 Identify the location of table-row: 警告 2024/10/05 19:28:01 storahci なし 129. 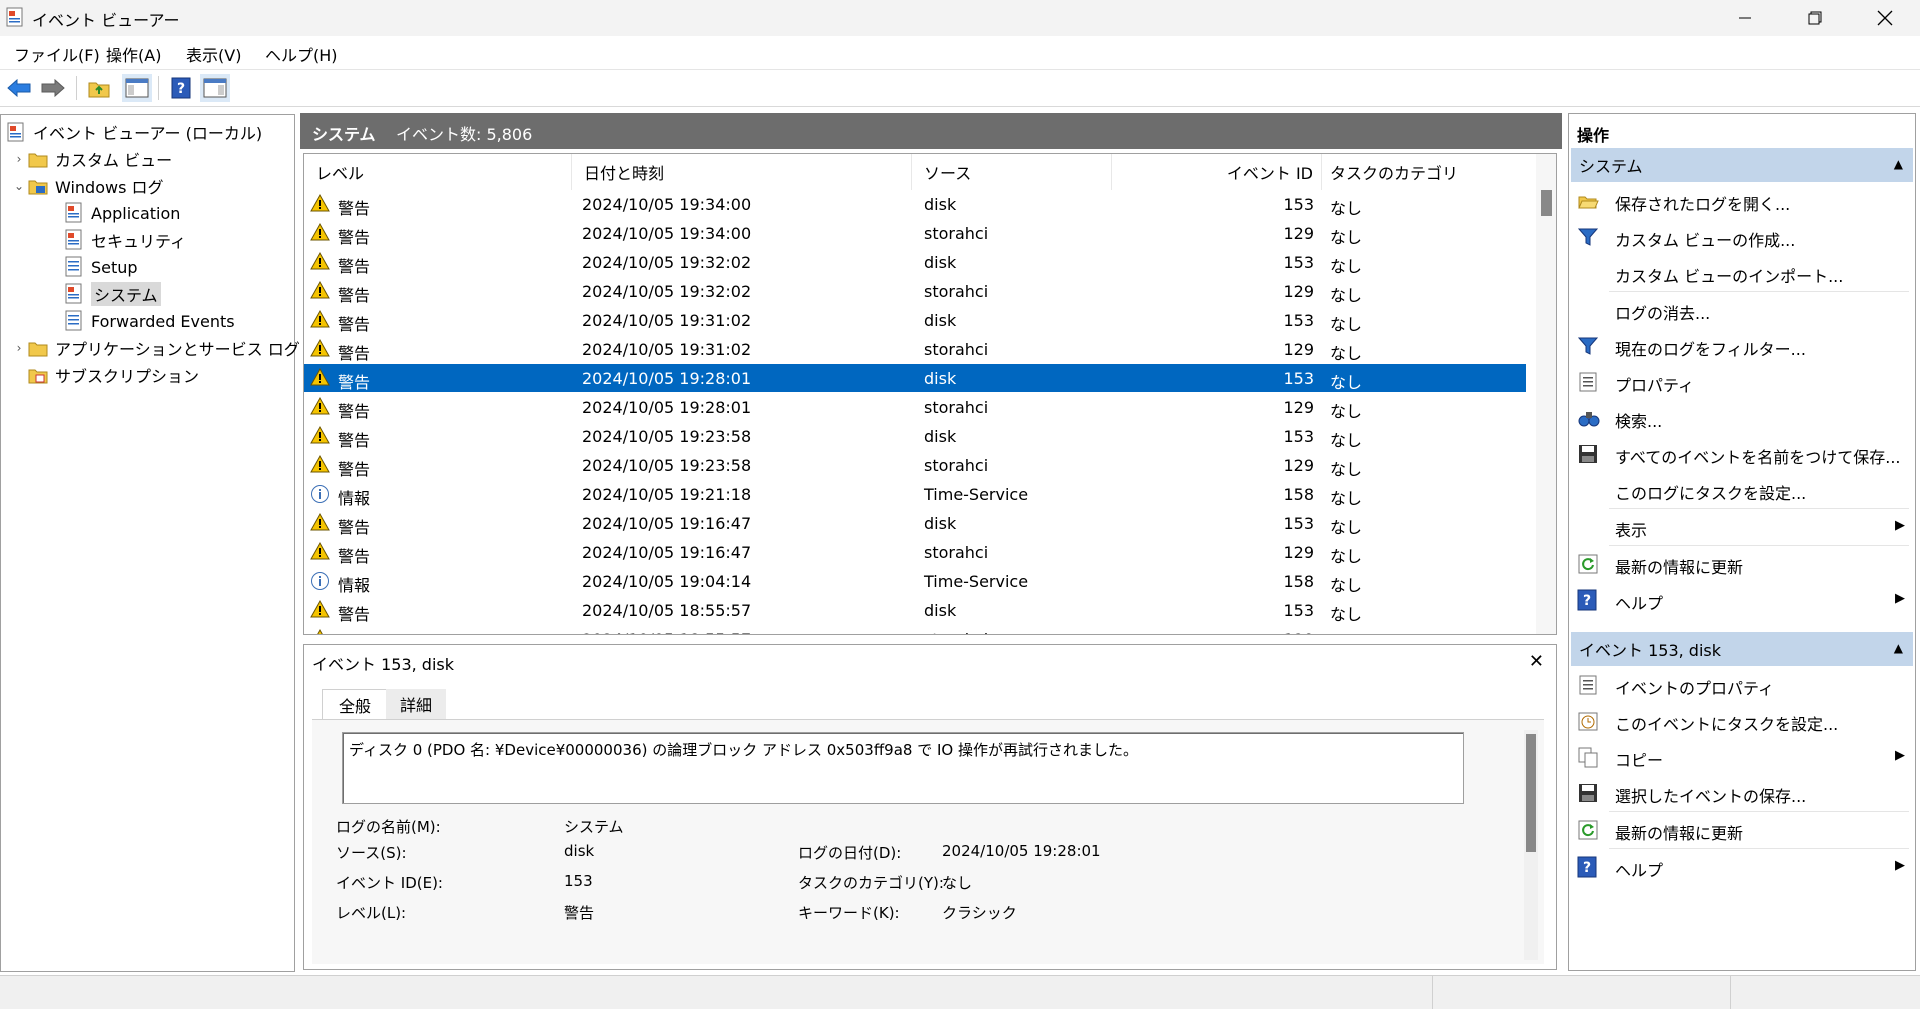
(915, 407).